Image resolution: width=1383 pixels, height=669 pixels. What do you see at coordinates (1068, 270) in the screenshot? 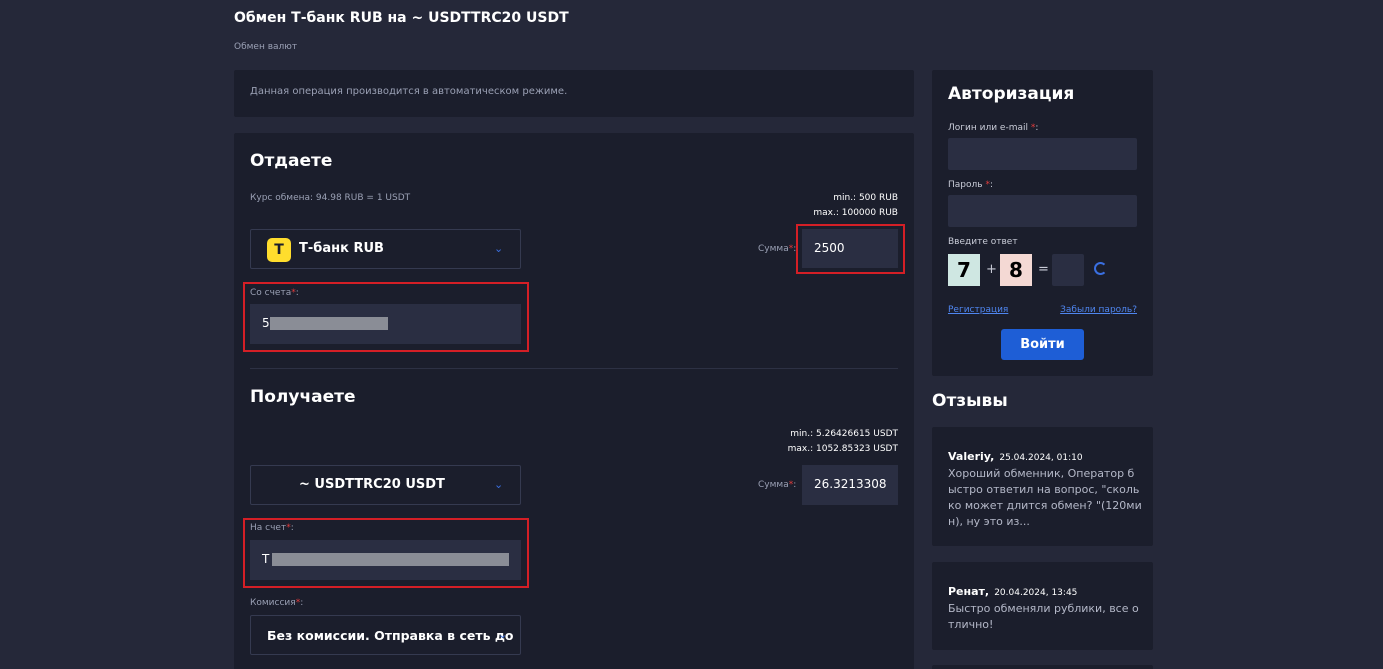
I see `captcha-input` at bounding box center [1068, 270].